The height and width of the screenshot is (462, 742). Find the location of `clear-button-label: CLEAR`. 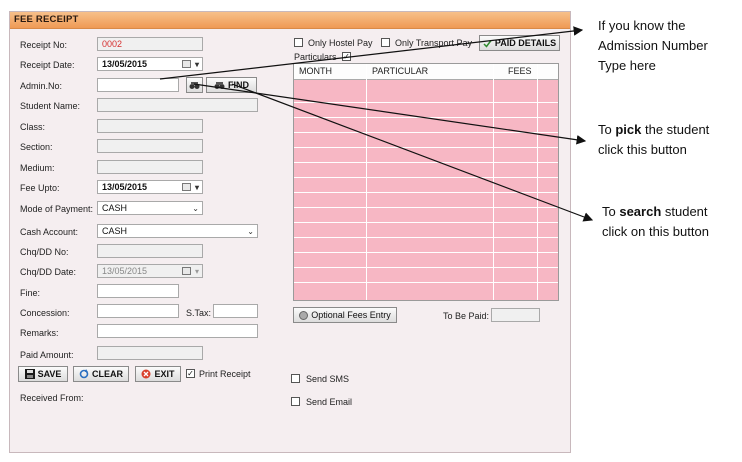

clear-button-label: CLEAR is located at coordinates (107, 374).